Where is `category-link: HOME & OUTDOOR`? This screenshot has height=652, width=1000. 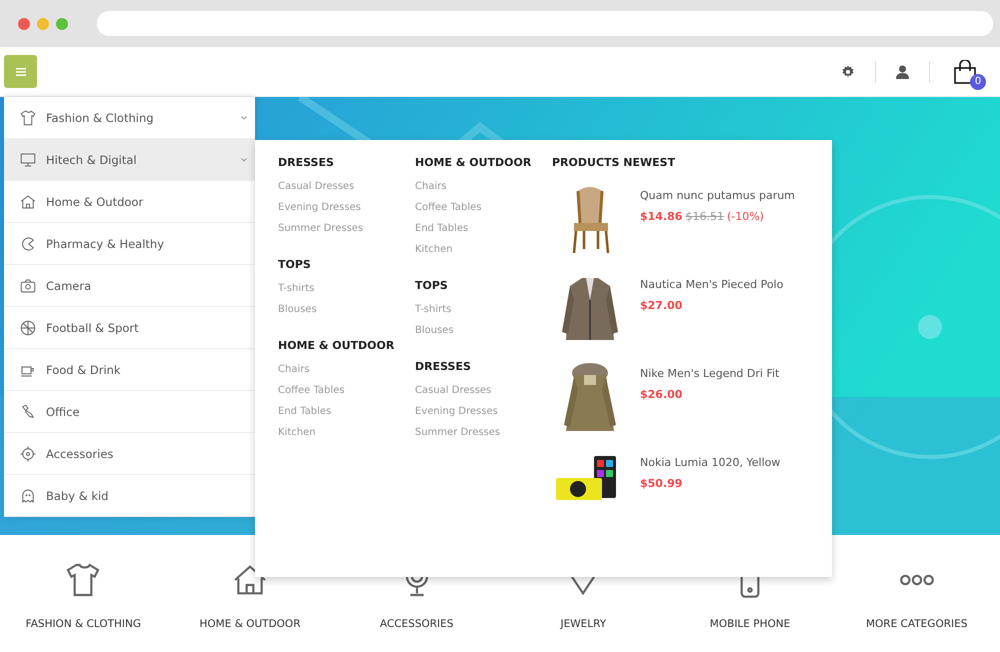
category-link: HOME & OUTDOOR is located at coordinates (250, 624).